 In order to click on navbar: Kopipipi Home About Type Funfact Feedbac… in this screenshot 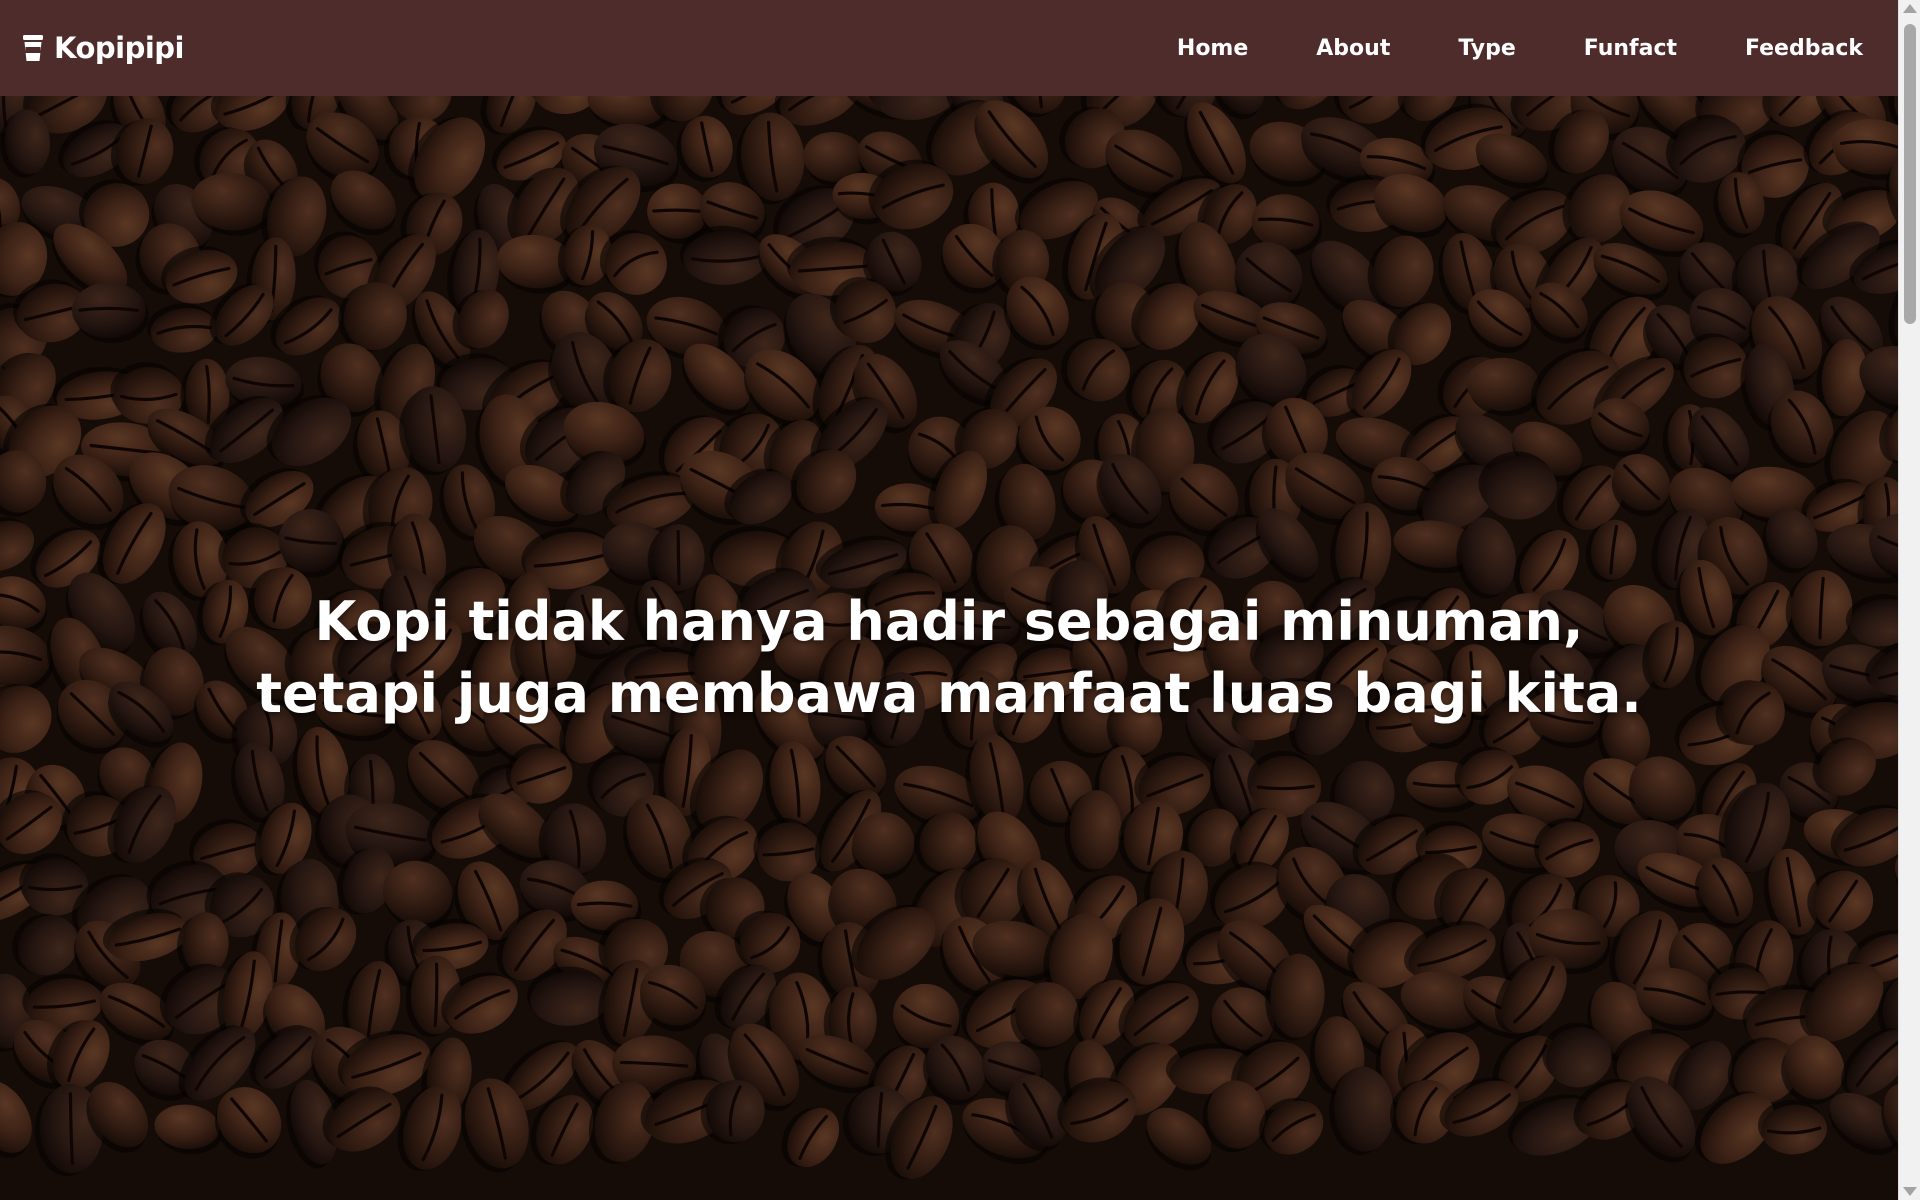, I will do `click(949, 48)`.